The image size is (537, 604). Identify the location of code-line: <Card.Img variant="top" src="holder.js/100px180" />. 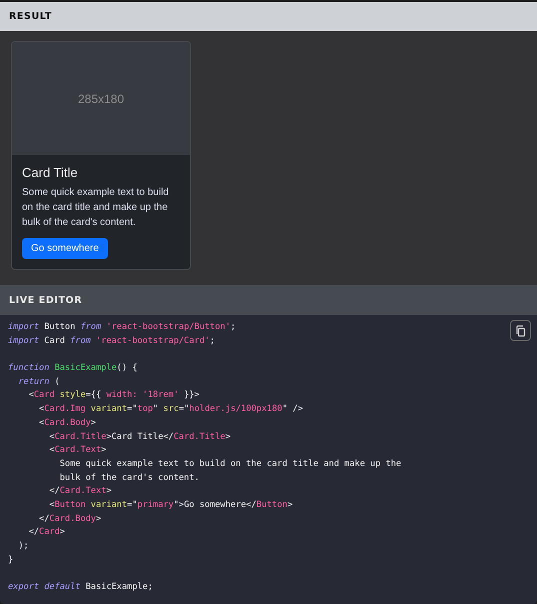
(171, 409).